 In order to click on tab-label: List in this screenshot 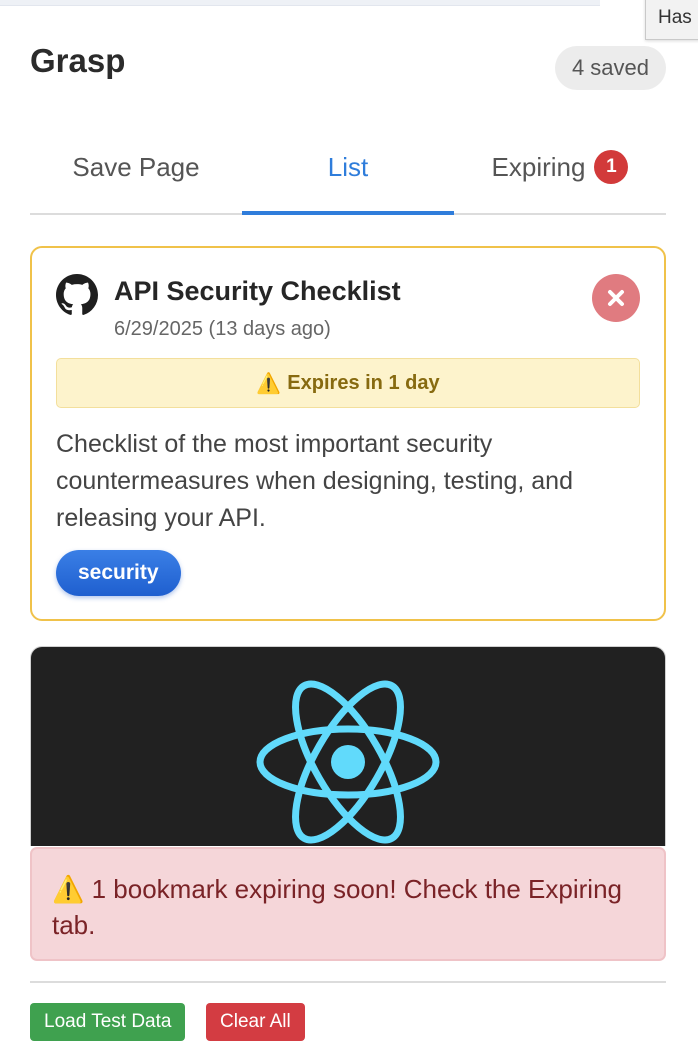, I will do `click(348, 167)`.